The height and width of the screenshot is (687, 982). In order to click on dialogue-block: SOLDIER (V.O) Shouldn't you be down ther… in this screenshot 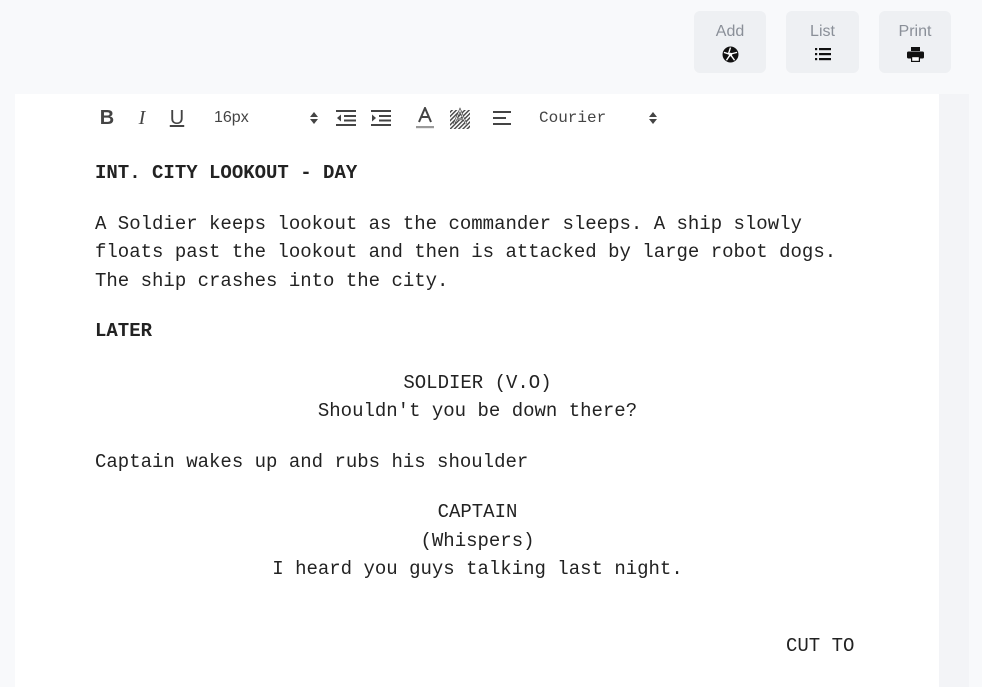, I will do `click(477, 397)`.